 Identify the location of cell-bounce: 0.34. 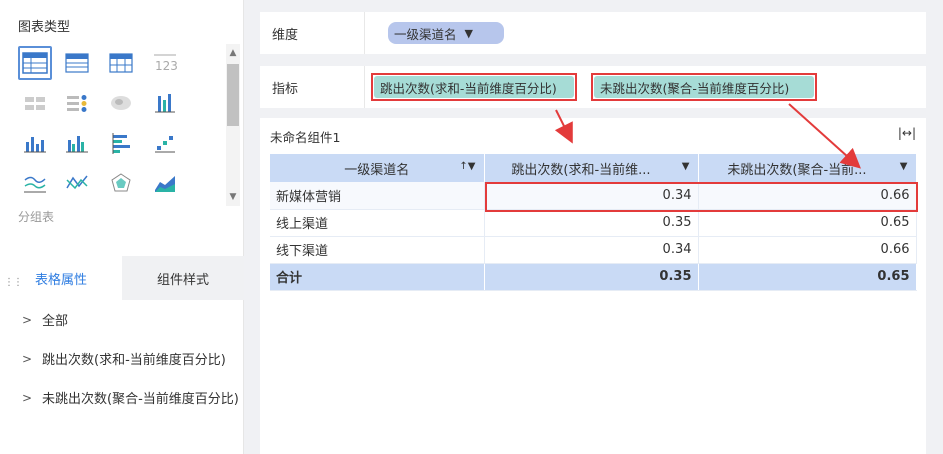
(591, 250).